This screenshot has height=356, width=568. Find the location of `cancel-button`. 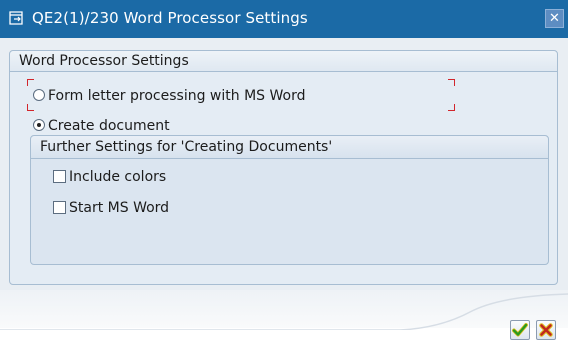

cancel-button is located at coordinates (546, 330).